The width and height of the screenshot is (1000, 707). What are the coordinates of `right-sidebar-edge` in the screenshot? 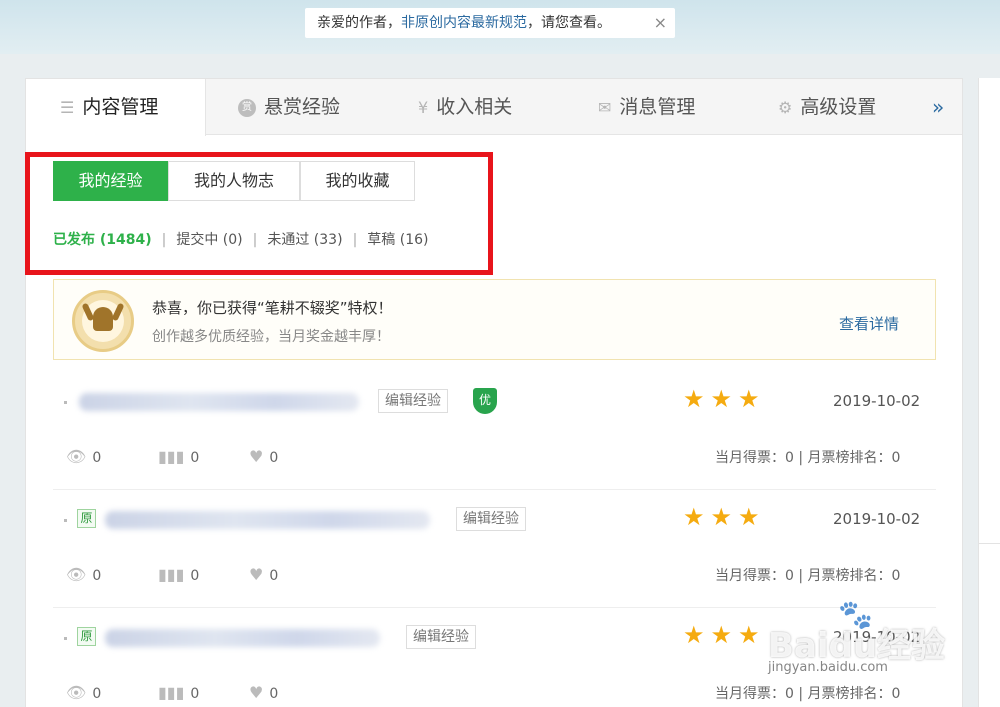 It's located at (989, 392).